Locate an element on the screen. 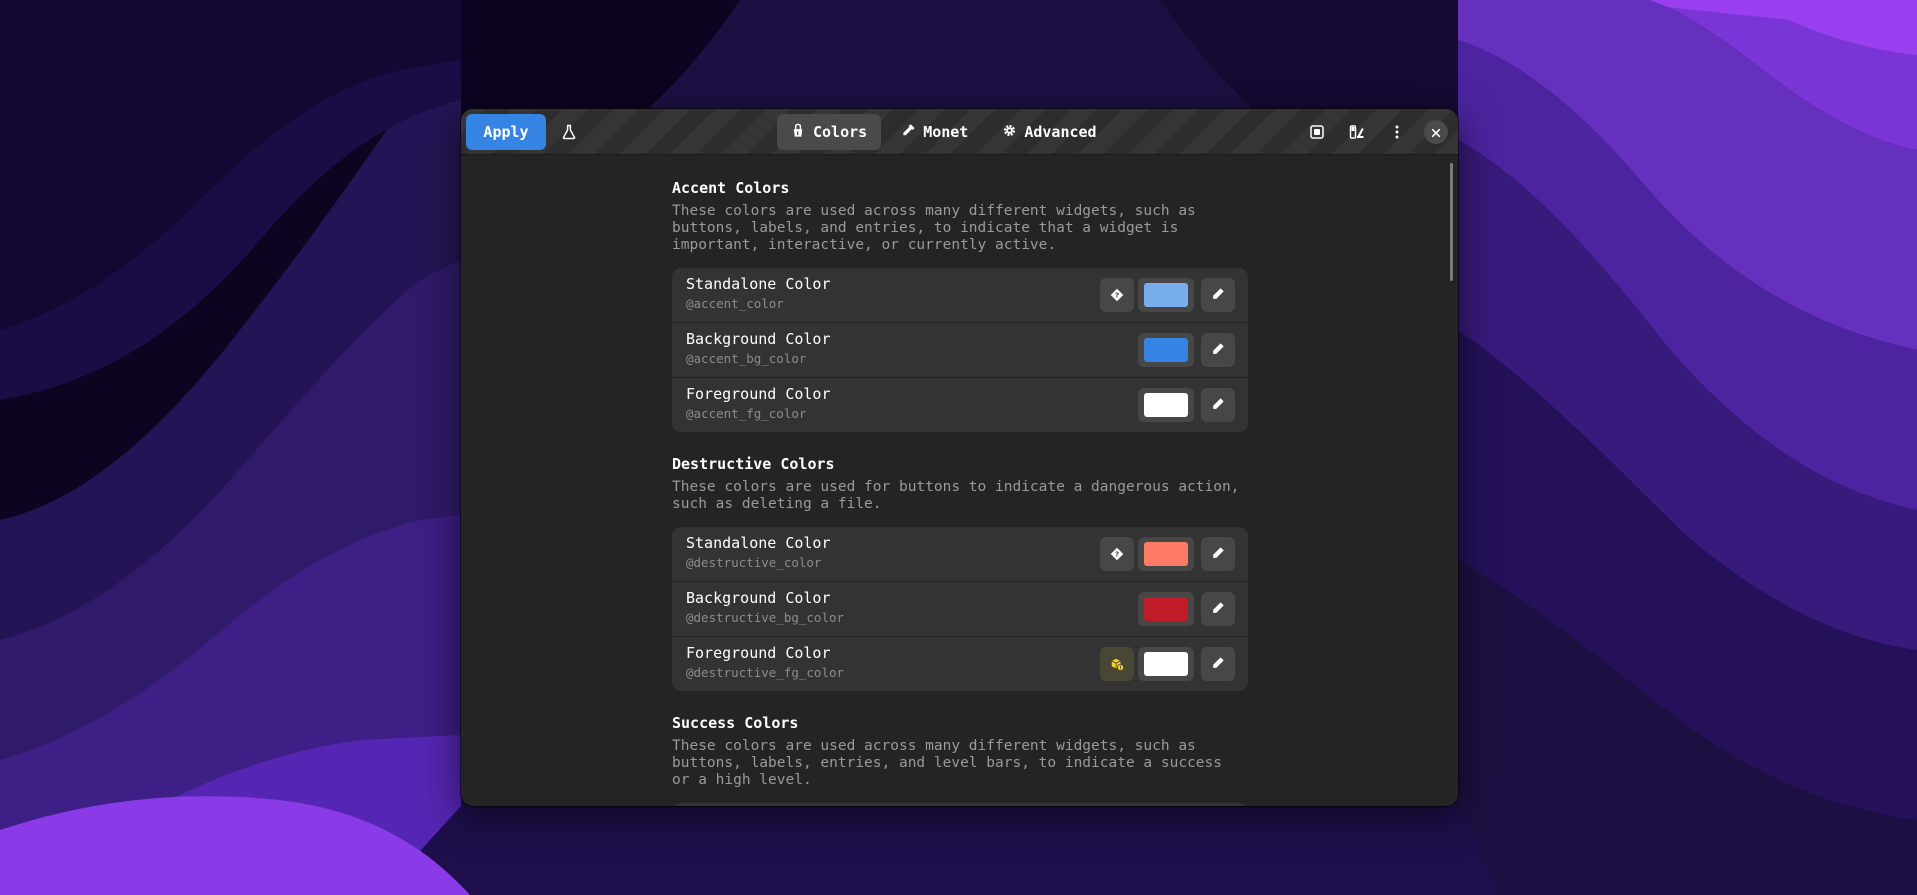 The image size is (1917, 895). kebab-menu-icon is located at coordinates (1397, 132).